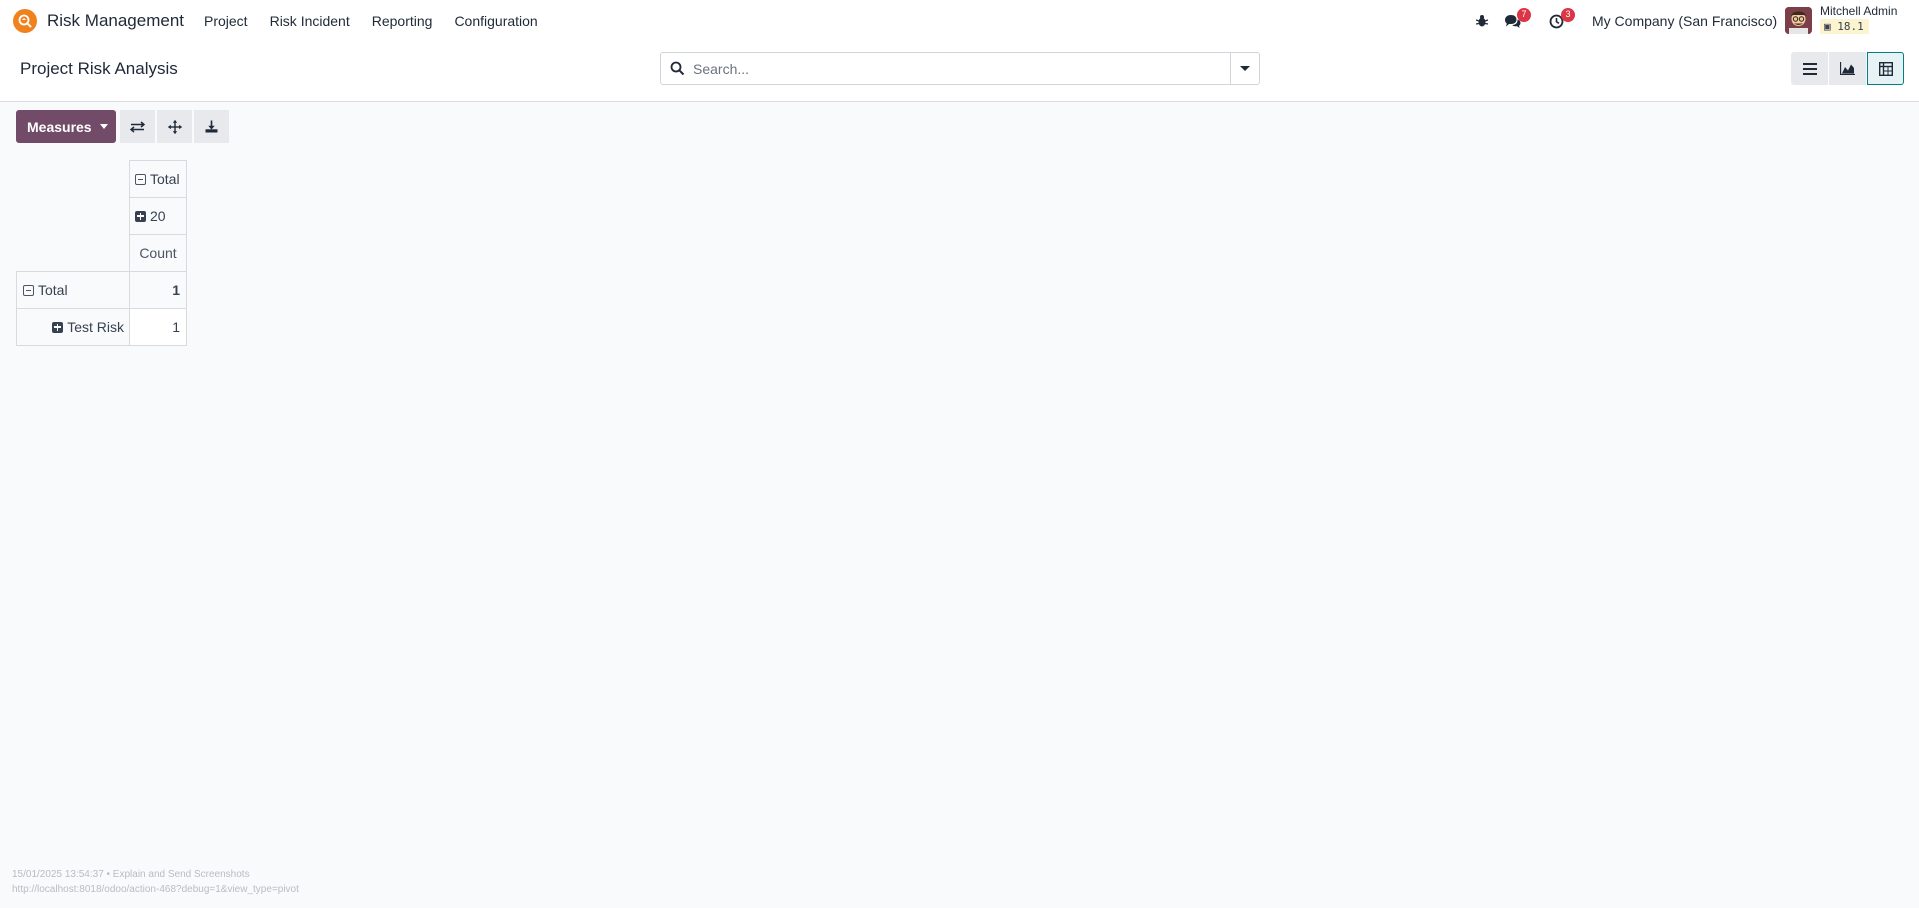  Describe the element at coordinates (1482, 21) in the screenshot. I see `debug-bug-icon` at that location.